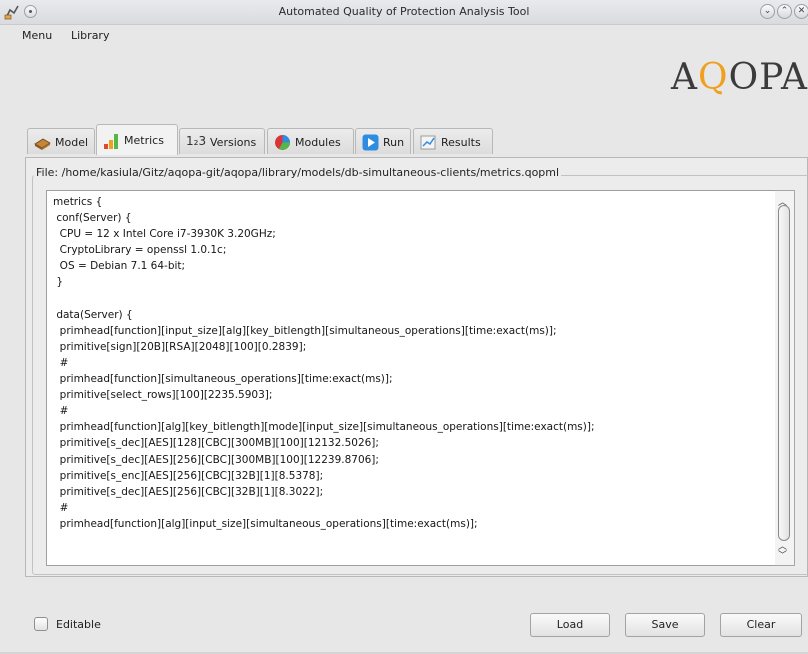 The height and width of the screenshot is (654, 808). I want to click on menu-item-menu: Menu, so click(37, 35).